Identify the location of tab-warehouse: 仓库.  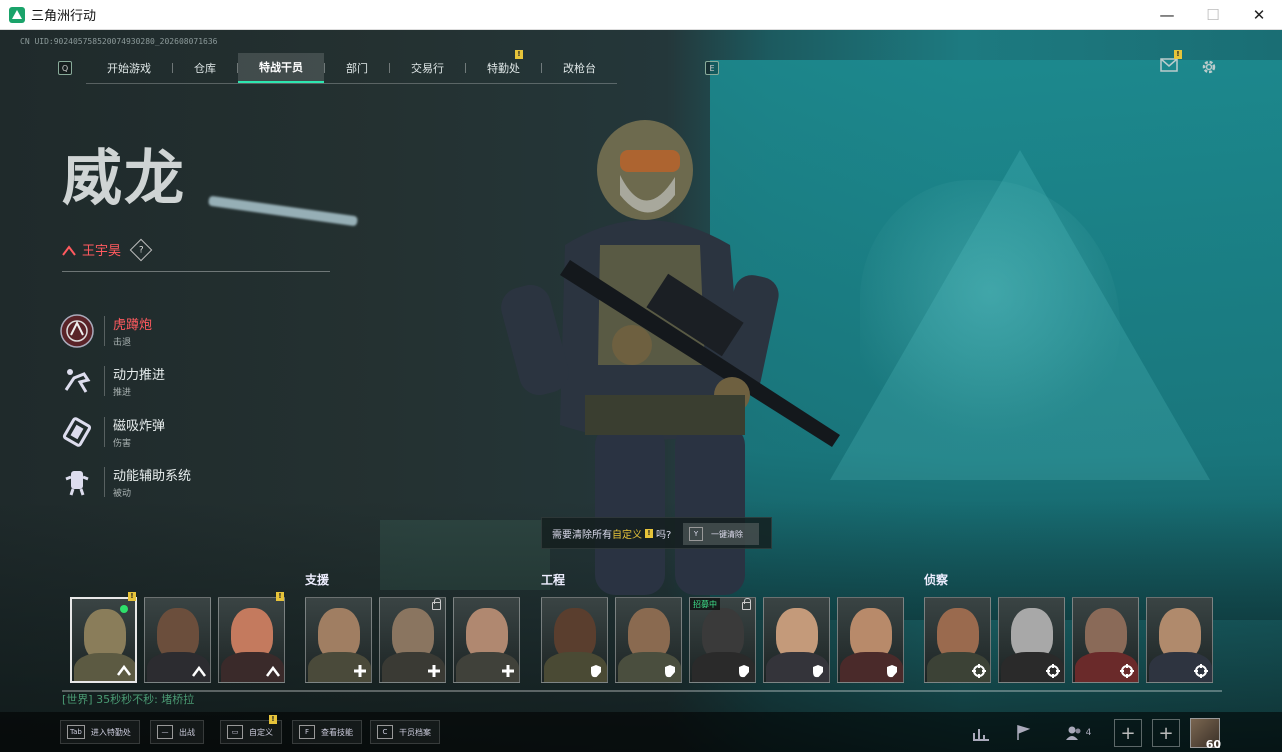
(205, 68).